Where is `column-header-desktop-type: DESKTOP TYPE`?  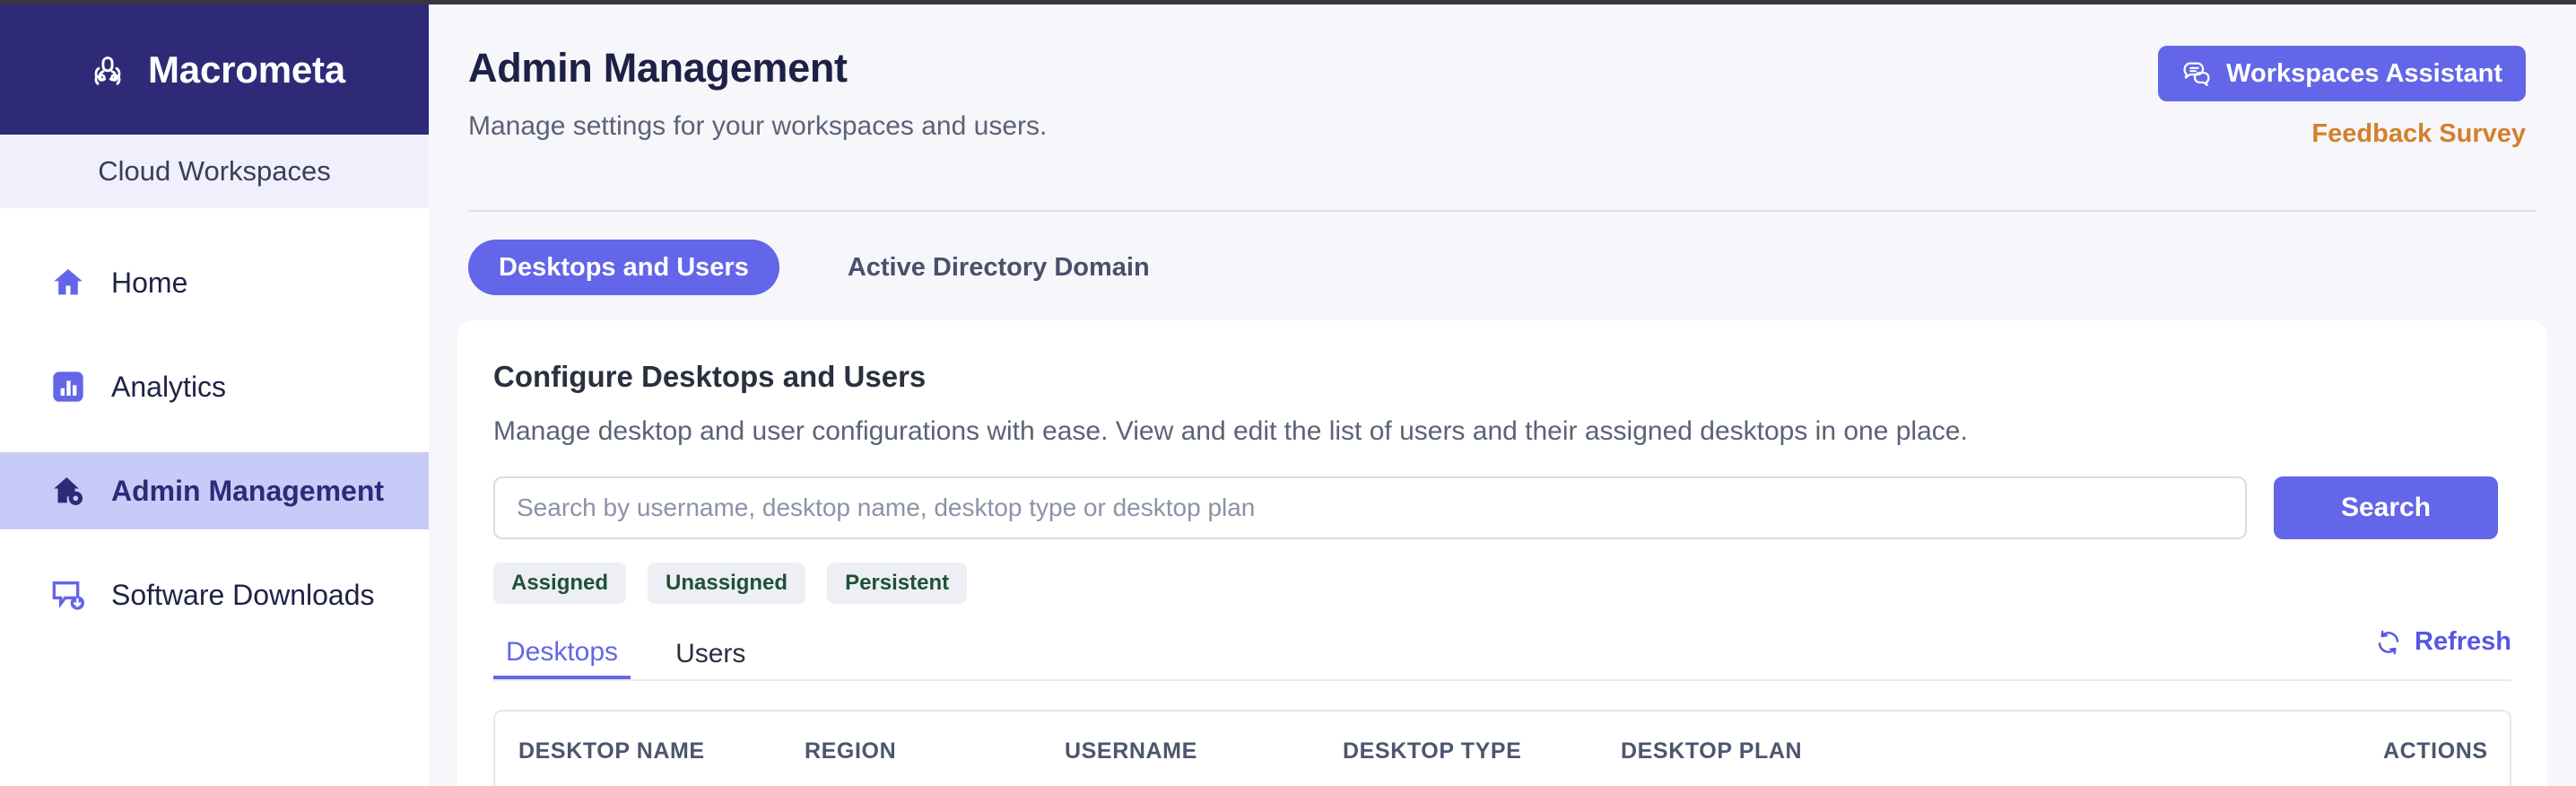 column-header-desktop-type: DESKTOP TYPE is located at coordinates (1482, 749).